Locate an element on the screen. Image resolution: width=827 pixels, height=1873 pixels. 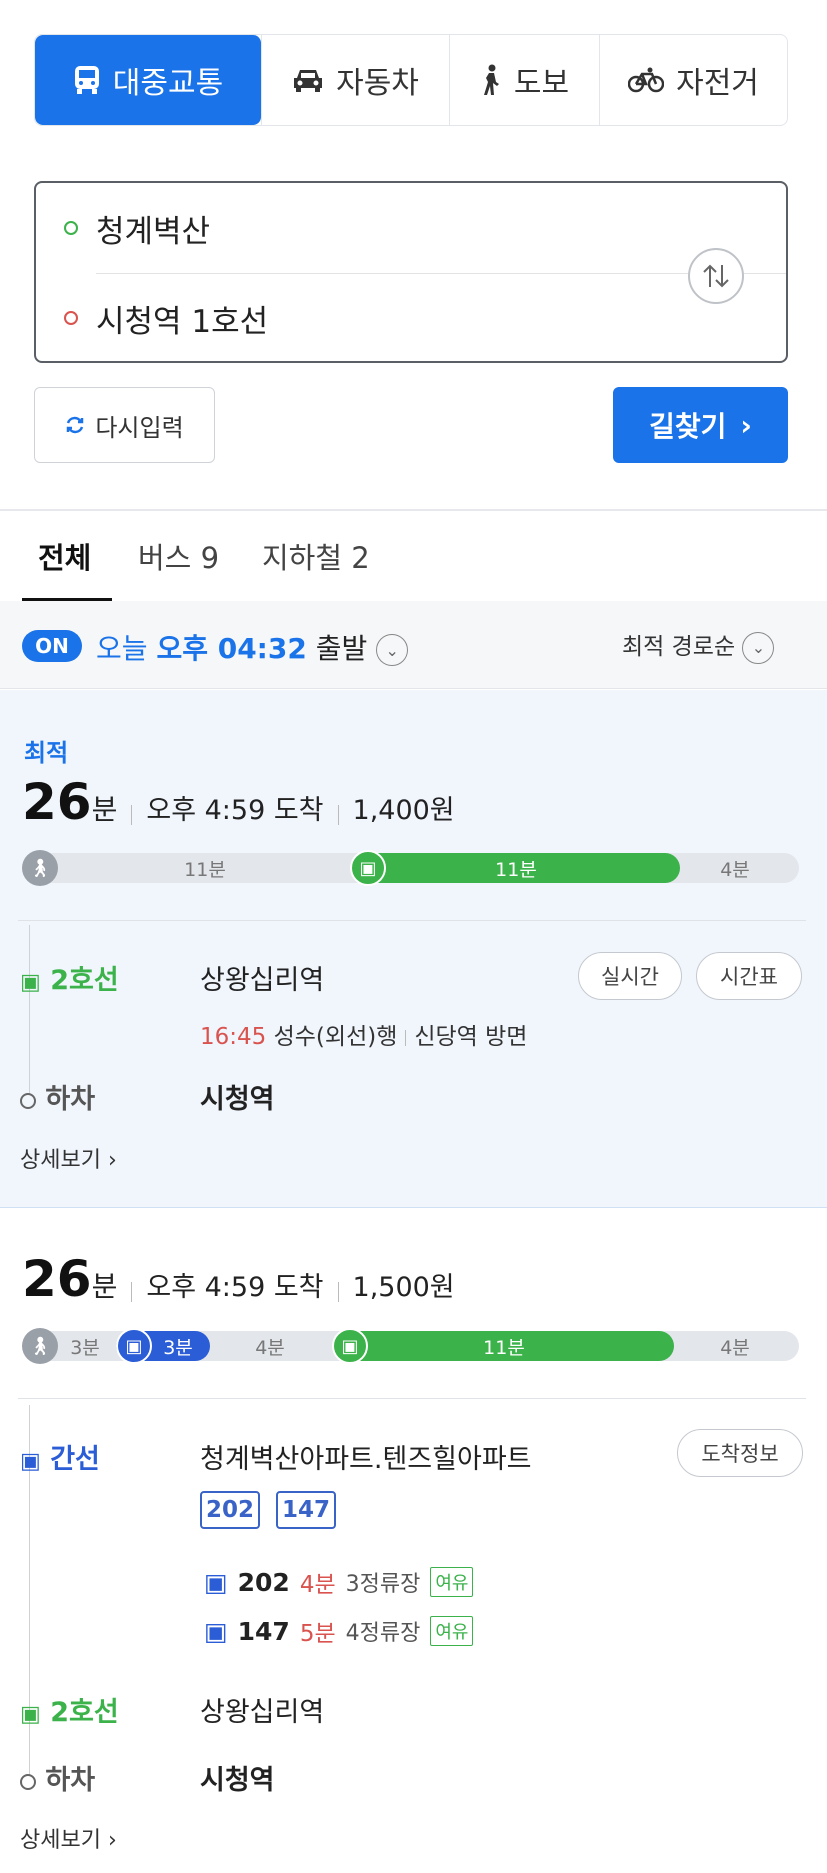
departure-time-selector: 오늘 오후 04:32 출발 ⌄ is located at coordinates (252, 647).